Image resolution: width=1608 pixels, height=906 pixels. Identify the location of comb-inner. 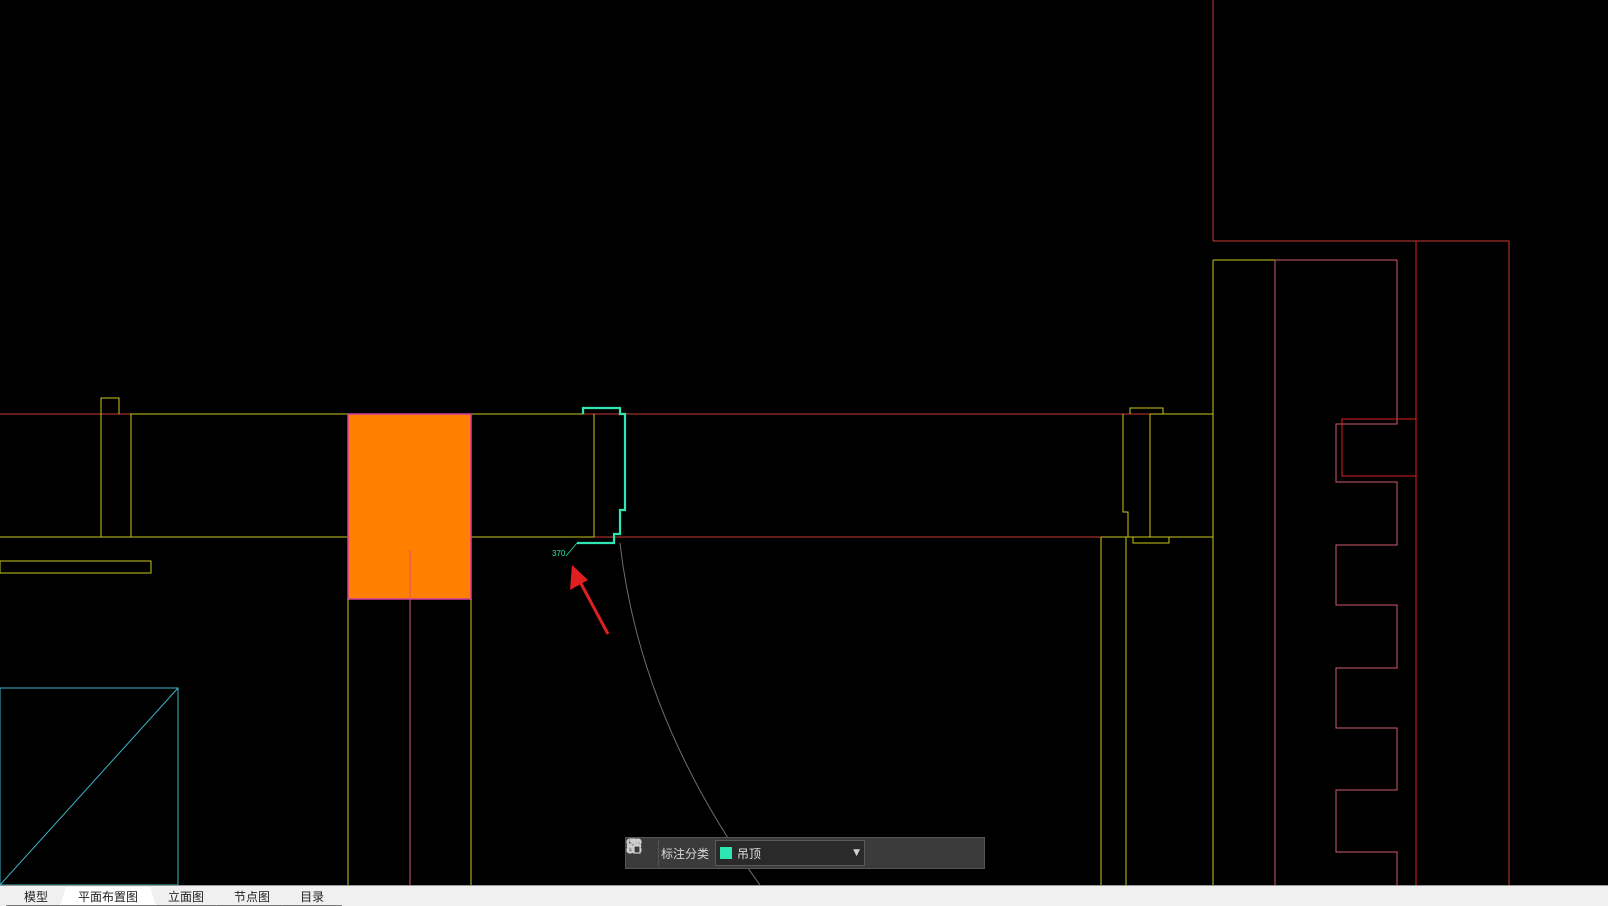
(1366, 572).